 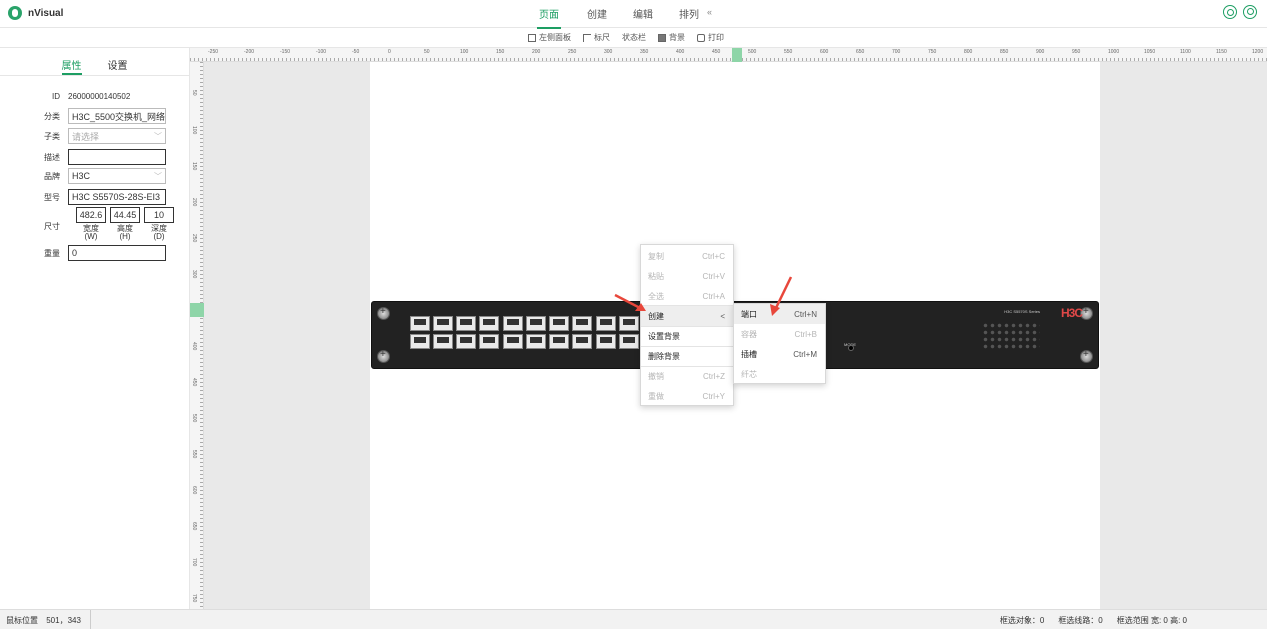 I want to click on ruler-mark: 400, so click(x=680, y=52).